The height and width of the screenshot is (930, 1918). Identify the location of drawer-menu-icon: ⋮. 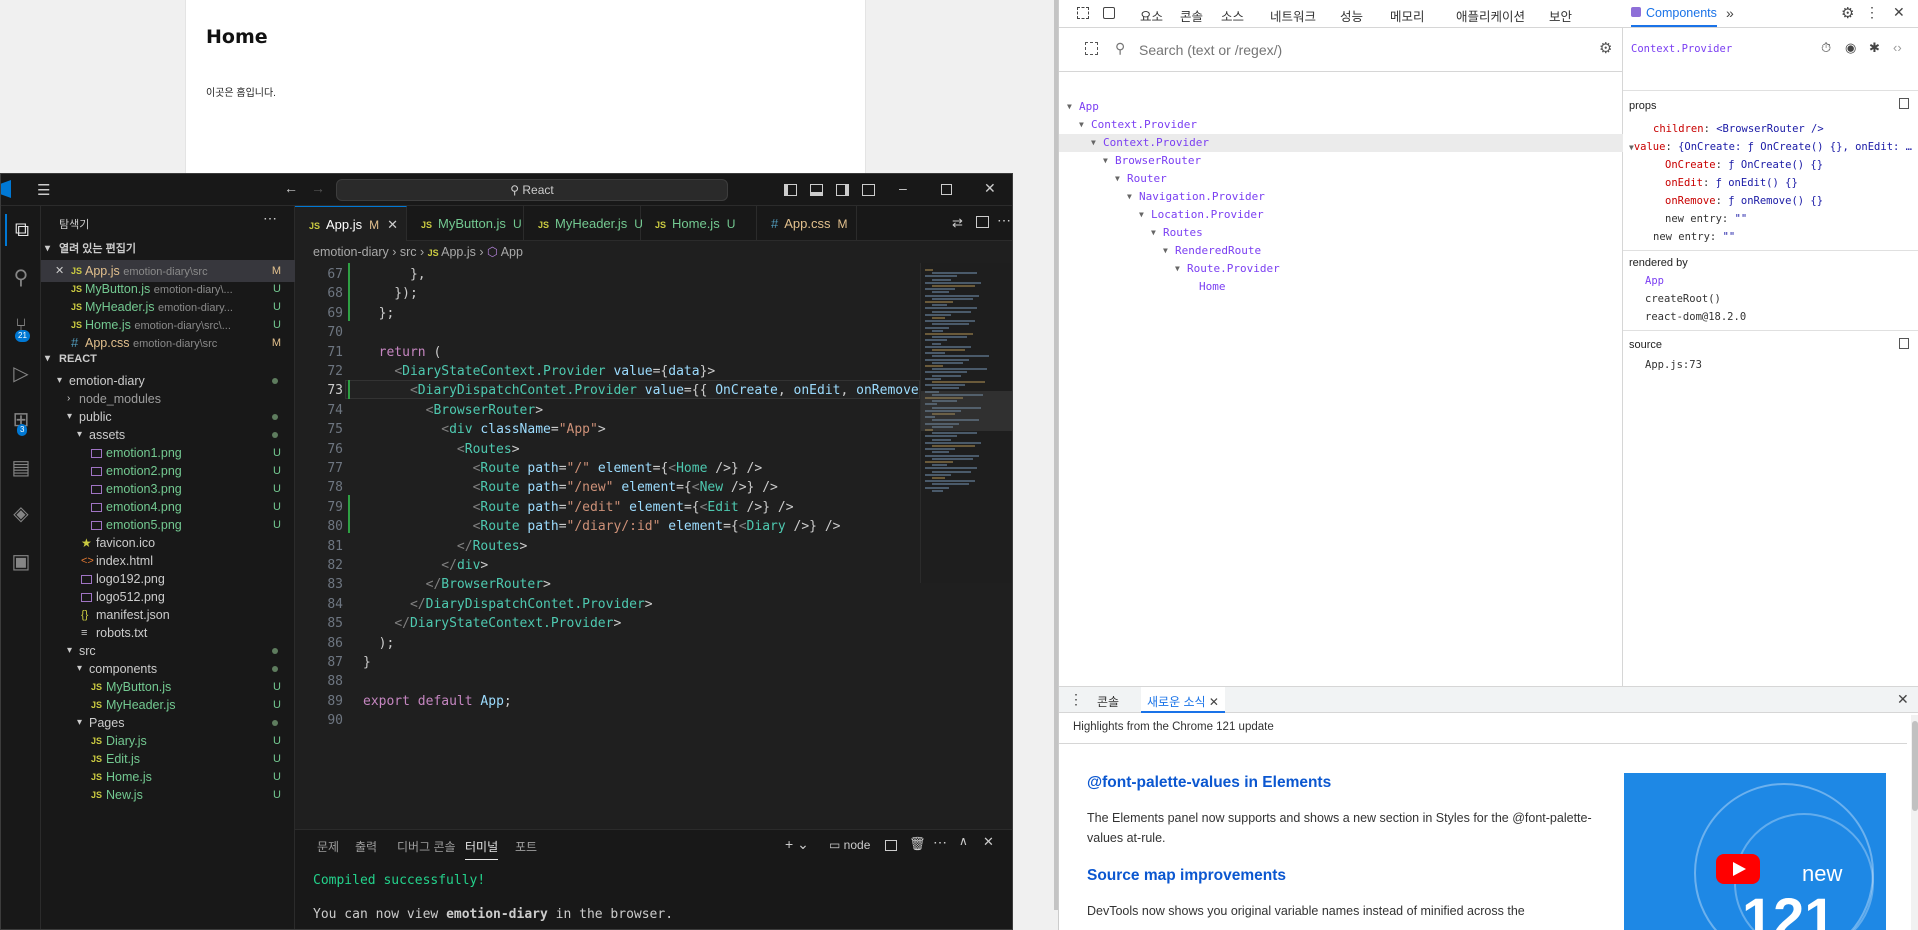
(1076, 699).